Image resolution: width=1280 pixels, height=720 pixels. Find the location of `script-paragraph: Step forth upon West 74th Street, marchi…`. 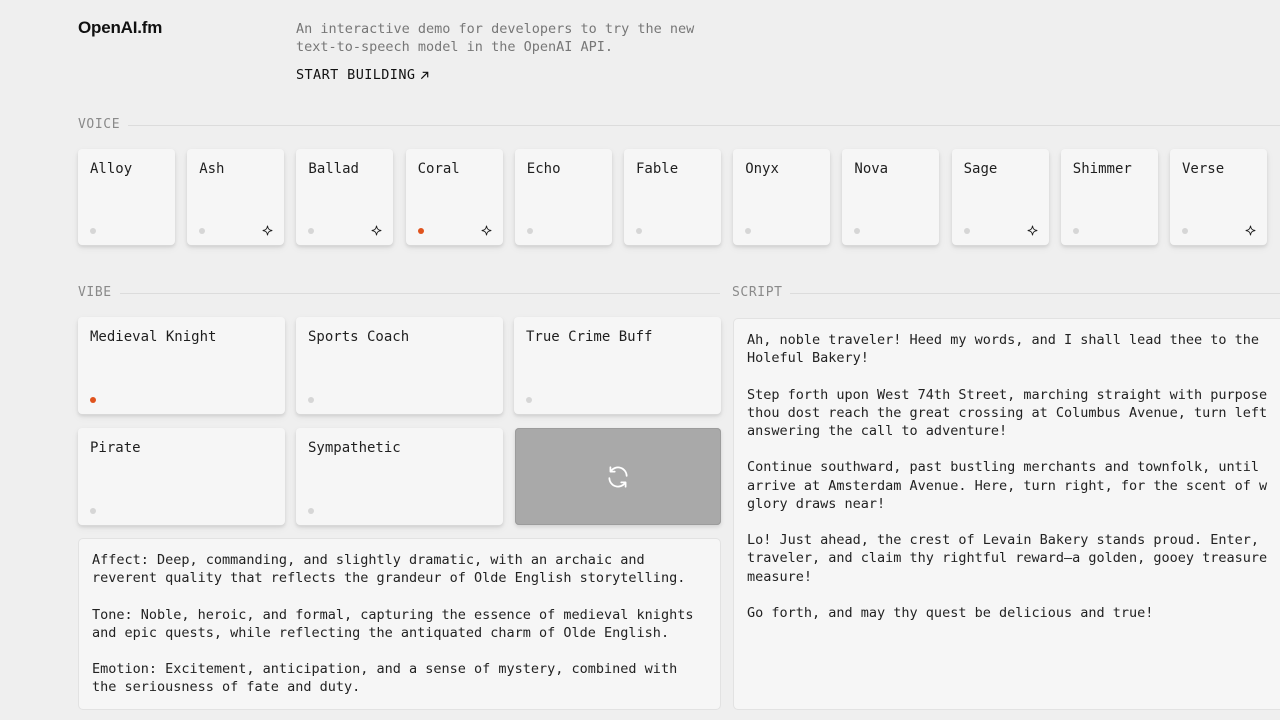

script-paragraph: Step forth upon West 74th Street, marchi… is located at coordinates (1011, 412).